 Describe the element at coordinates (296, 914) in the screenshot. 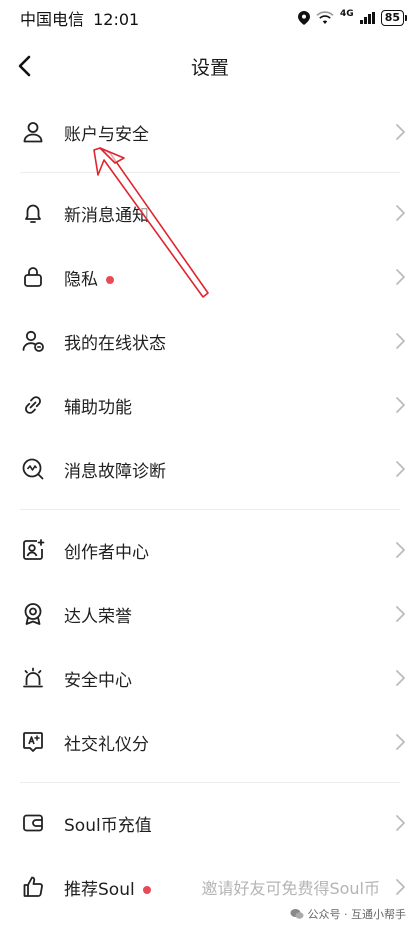

I see `wechat-icon` at that location.